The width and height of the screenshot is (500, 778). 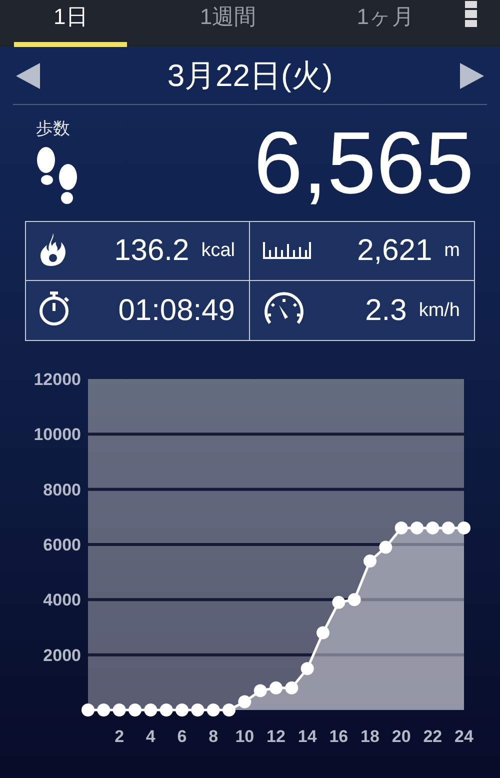 I want to click on x-tick-label: 10, so click(x=244, y=736).